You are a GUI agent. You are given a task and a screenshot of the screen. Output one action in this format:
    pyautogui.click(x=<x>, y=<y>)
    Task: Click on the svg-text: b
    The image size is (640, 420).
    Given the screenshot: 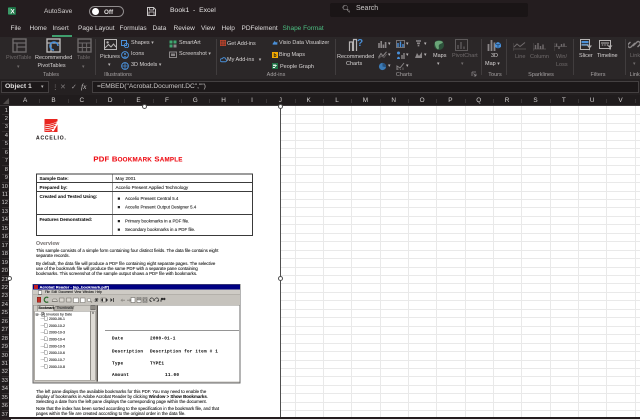 What is the action you would take?
    pyautogui.click(x=274, y=54)
    